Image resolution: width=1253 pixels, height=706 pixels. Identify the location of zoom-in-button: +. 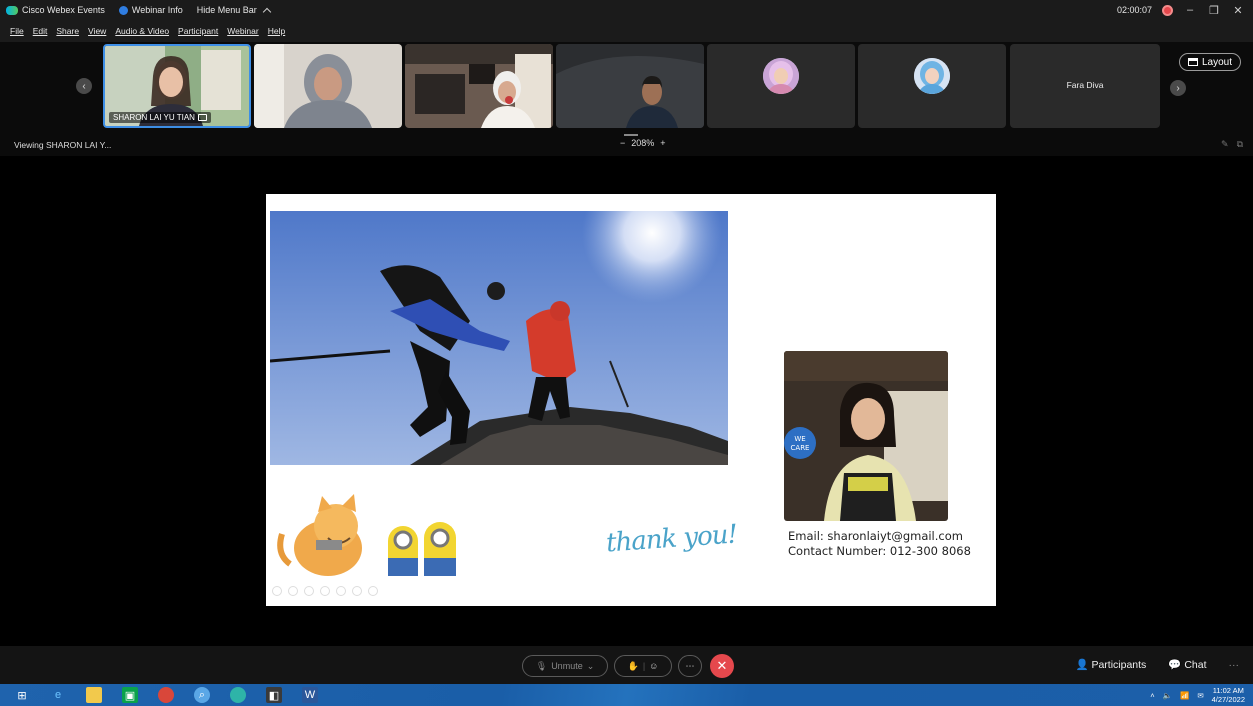
(662, 143).